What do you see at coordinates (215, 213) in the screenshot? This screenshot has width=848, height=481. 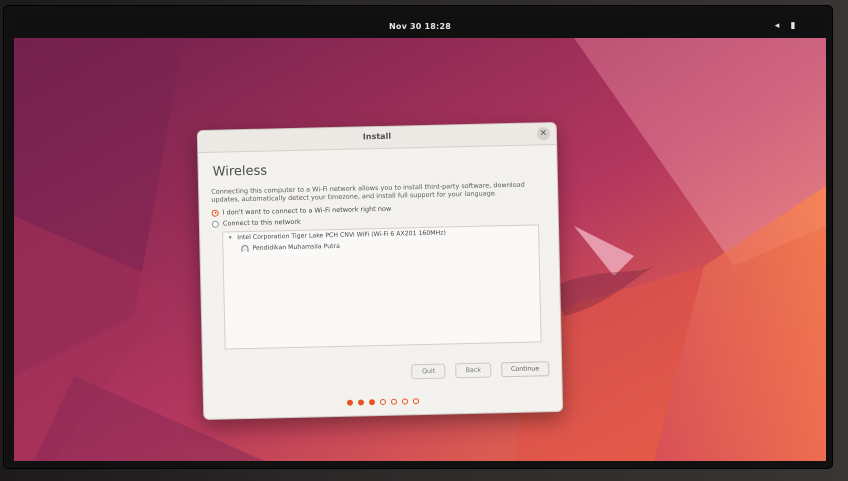 I see `radio-no-wifi` at bounding box center [215, 213].